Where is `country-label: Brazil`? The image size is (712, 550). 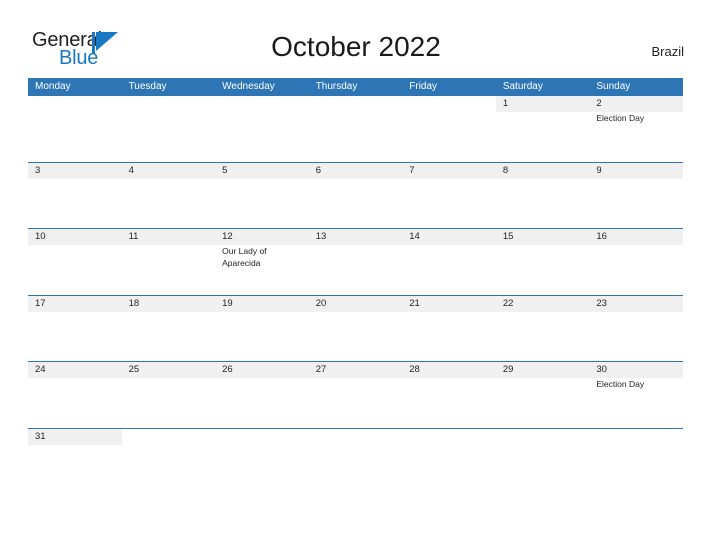 country-label: Brazil is located at coordinates (667, 51).